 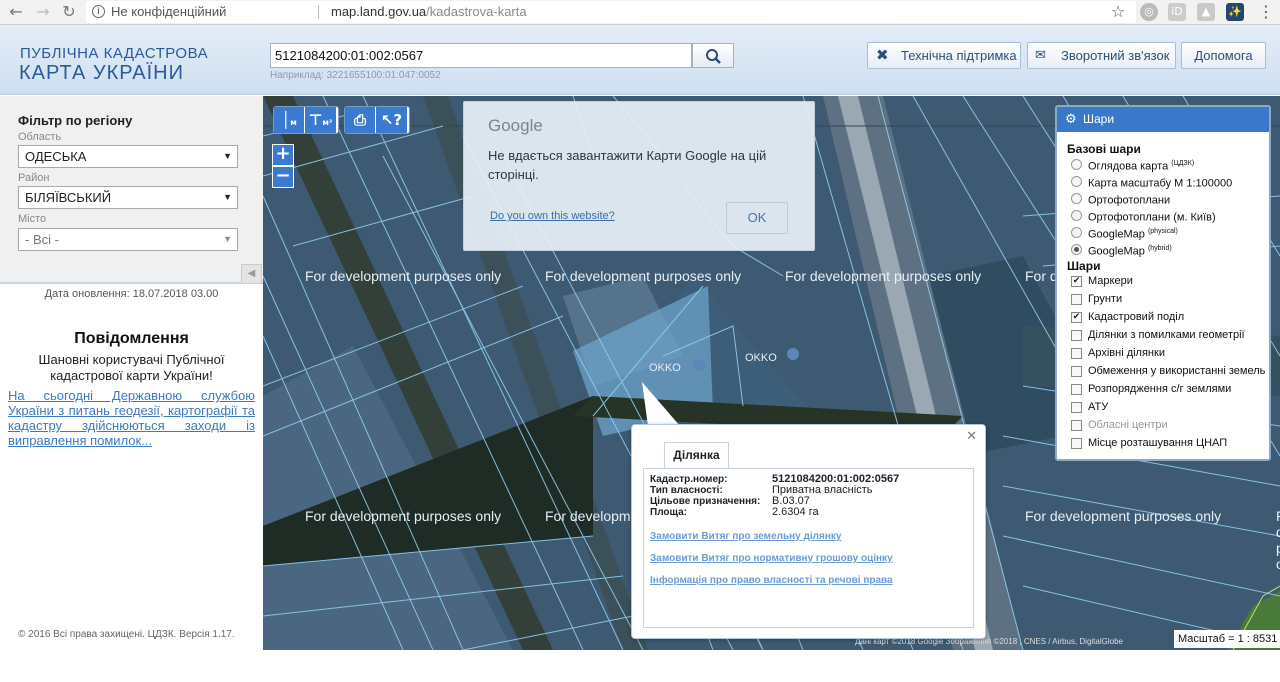 I want to click on zoom-out-button: −, so click(x=283, y=177).